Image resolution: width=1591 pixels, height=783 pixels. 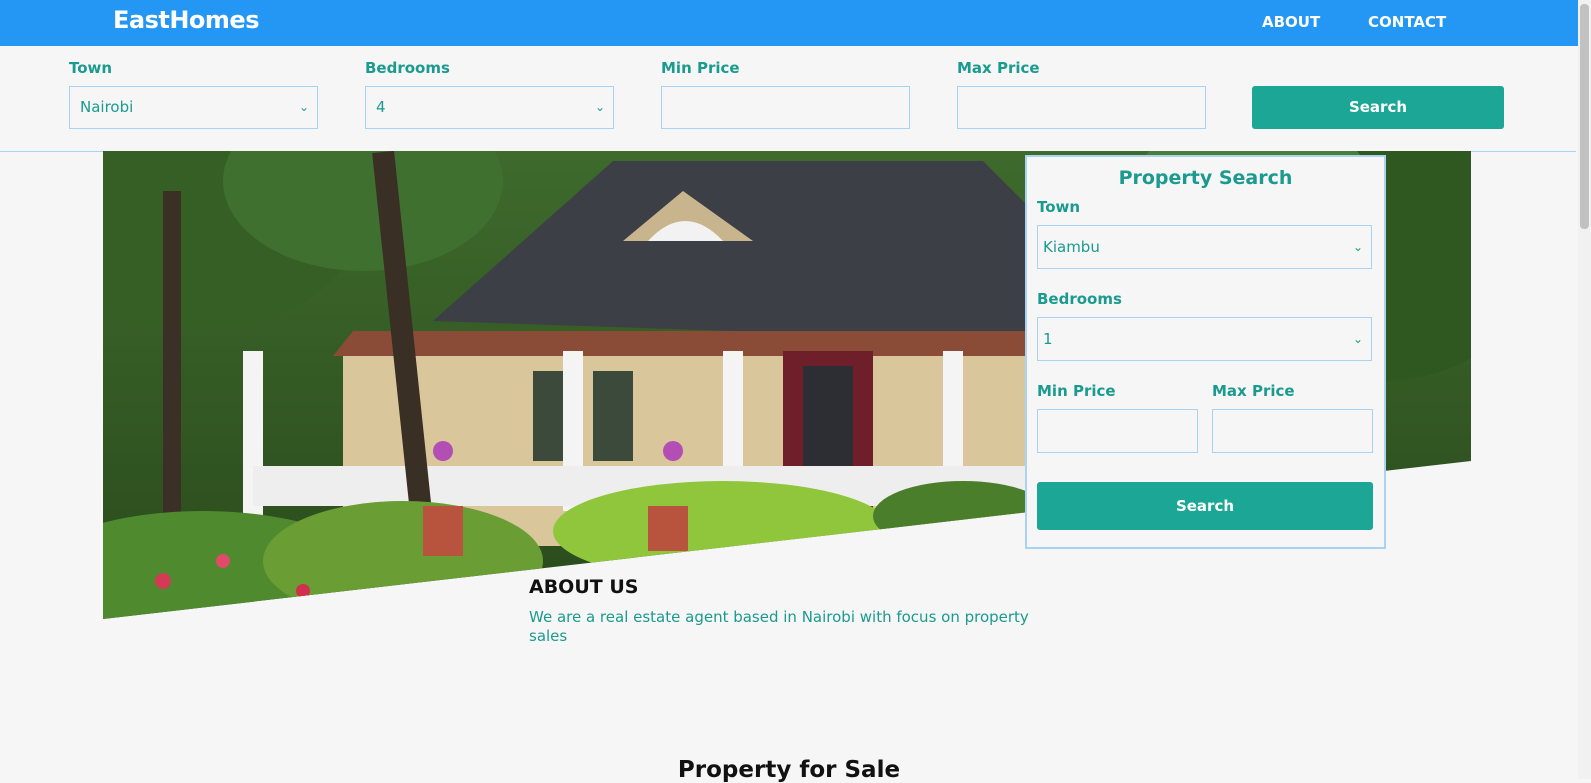 What do you see at coordinates (91, 68) in the screenshot?
I see `town-label: Town` at bounding box center [91, 68].